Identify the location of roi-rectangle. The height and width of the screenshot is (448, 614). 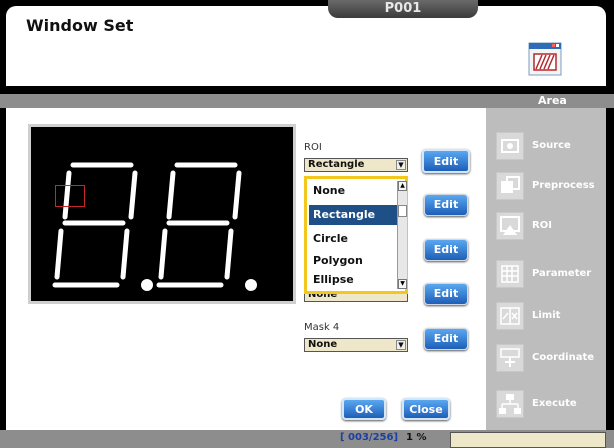
(70, 196).